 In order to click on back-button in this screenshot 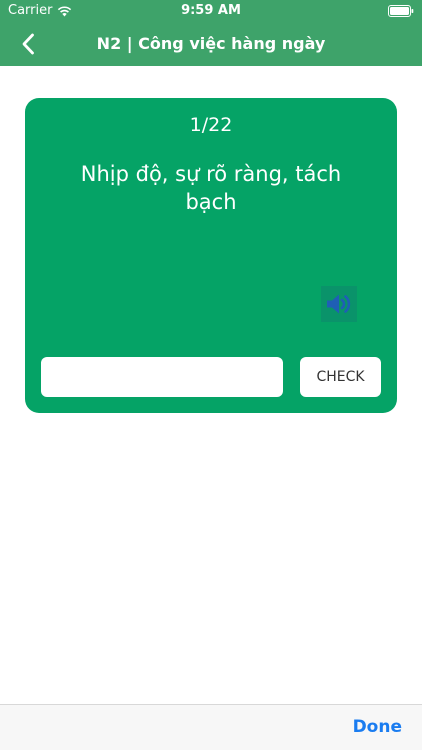, I will do `click(28, 44)`.